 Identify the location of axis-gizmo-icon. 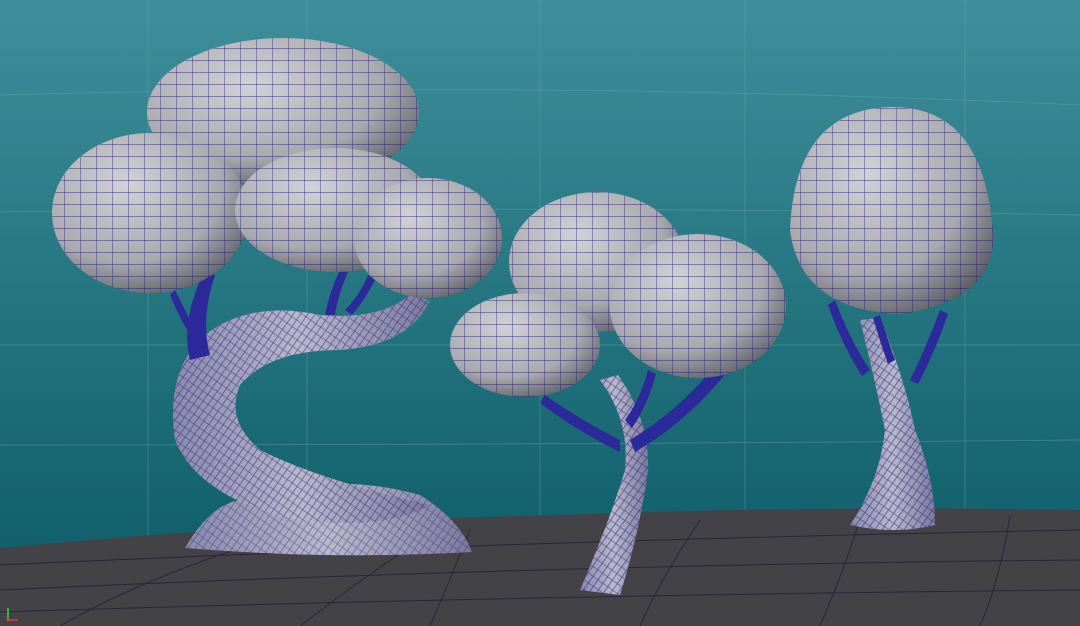
(12, 615).